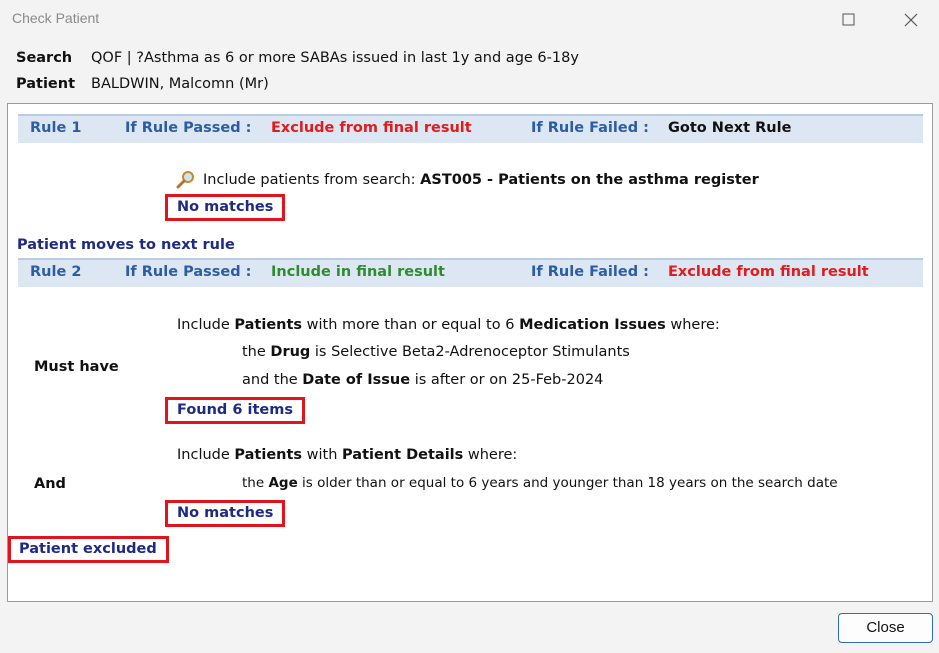  What do you see at coordinates (180, 84) in the screenshot?
I see `patient-value: BALDWIN, Malcomn (Mr)` at bounding box center [180, 84].